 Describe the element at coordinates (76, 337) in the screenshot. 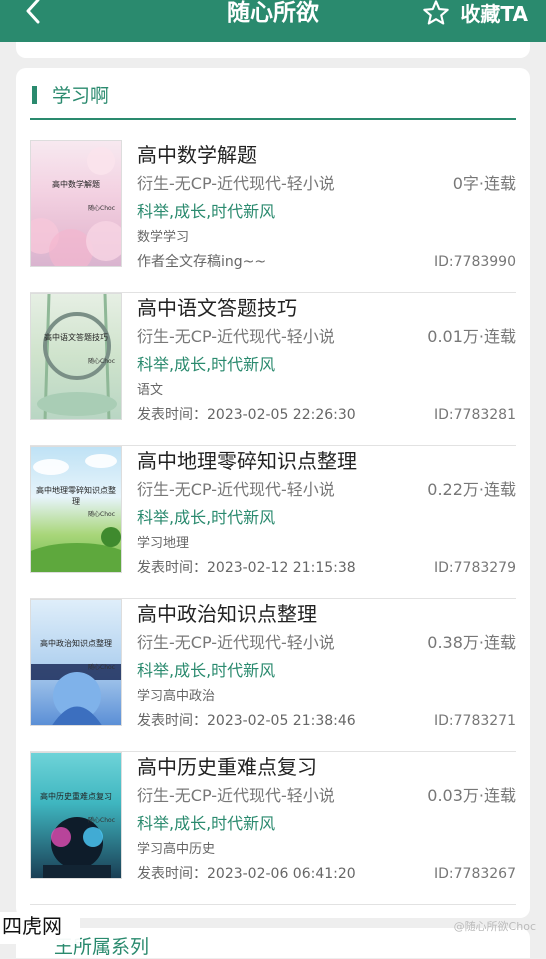

I see `cover-title: 高中语文答题技巧` at that location.